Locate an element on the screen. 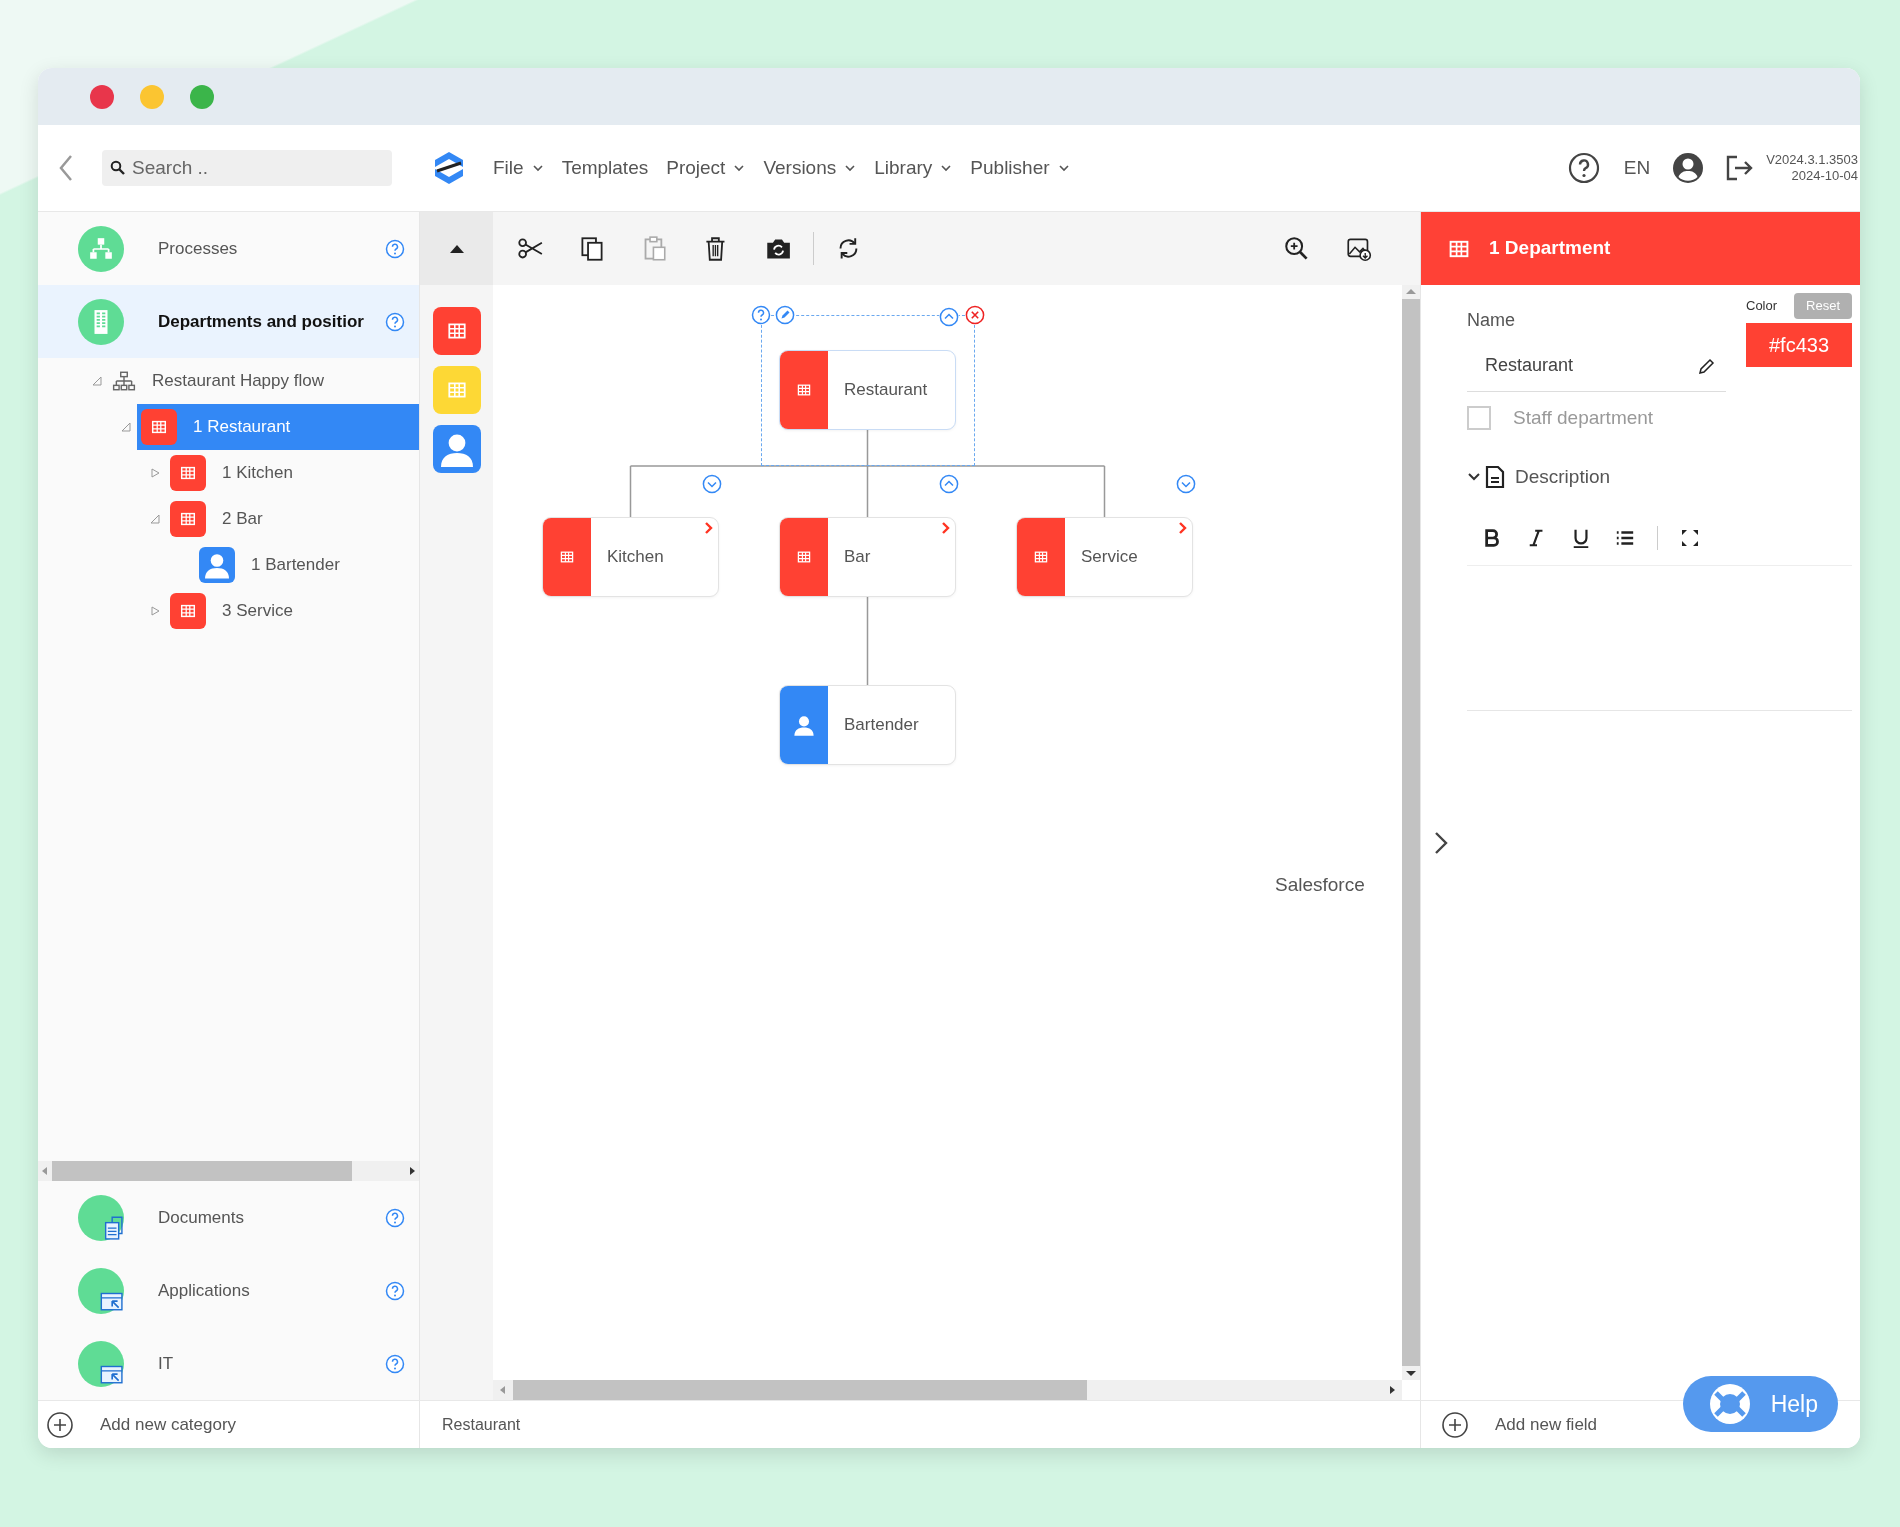 This screenshot has width=1900, height=1527. org-chart-icon is located at coordinates (124, 381).